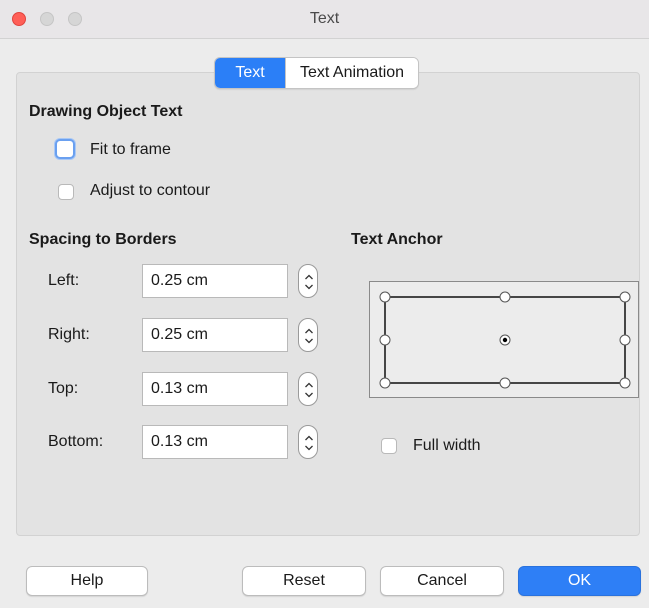 The height and width of the screenshot is (608, 649). I want to click on tab-text: Text, so click(250, 73).